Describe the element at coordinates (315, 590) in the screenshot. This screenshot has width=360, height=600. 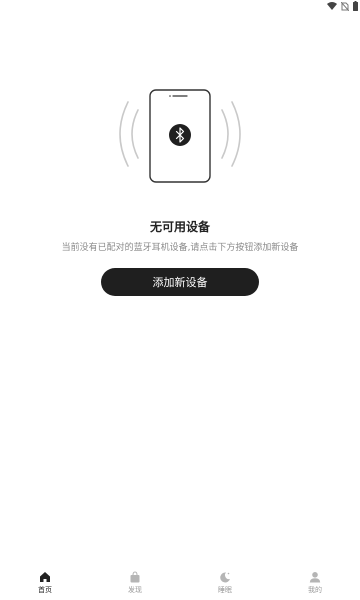
I see `tab-profile-label: 我的` at that location.